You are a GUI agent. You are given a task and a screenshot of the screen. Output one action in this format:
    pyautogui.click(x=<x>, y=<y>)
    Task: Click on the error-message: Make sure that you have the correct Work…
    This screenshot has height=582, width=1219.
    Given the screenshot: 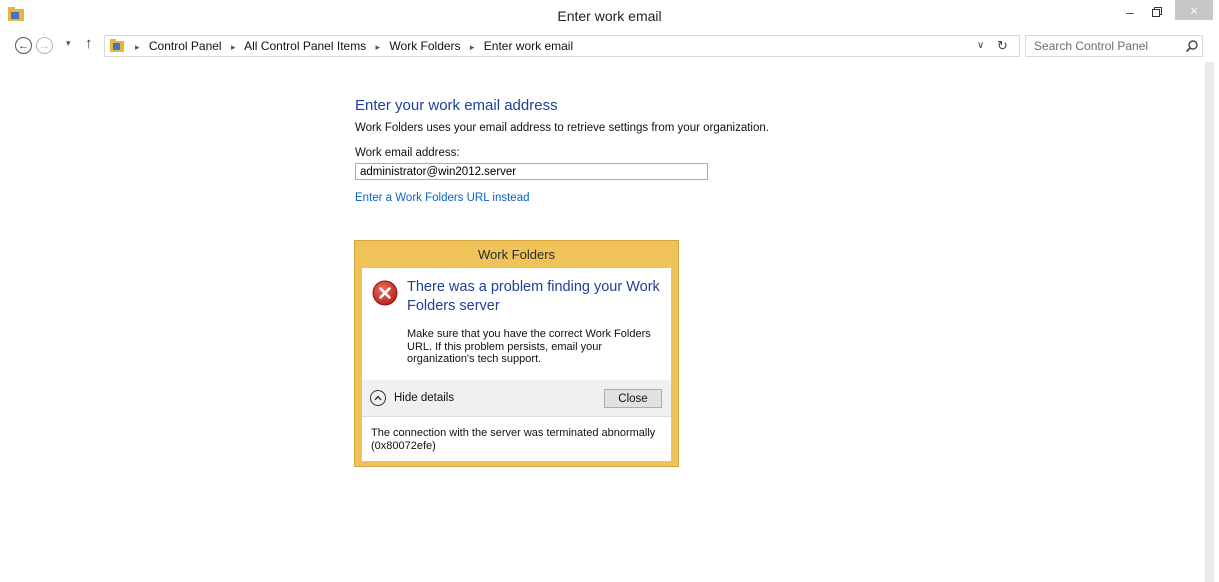 What is the action you would take?
    pyautogui.click(x=529, y=346)
    